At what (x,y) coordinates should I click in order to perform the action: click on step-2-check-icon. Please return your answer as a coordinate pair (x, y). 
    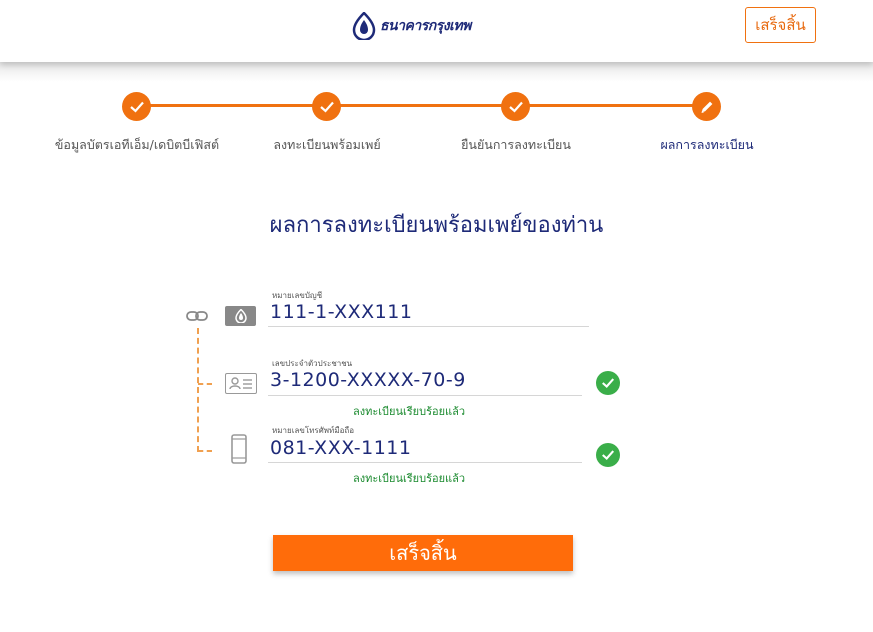
    Looking at the image, I should click on (326, 106).